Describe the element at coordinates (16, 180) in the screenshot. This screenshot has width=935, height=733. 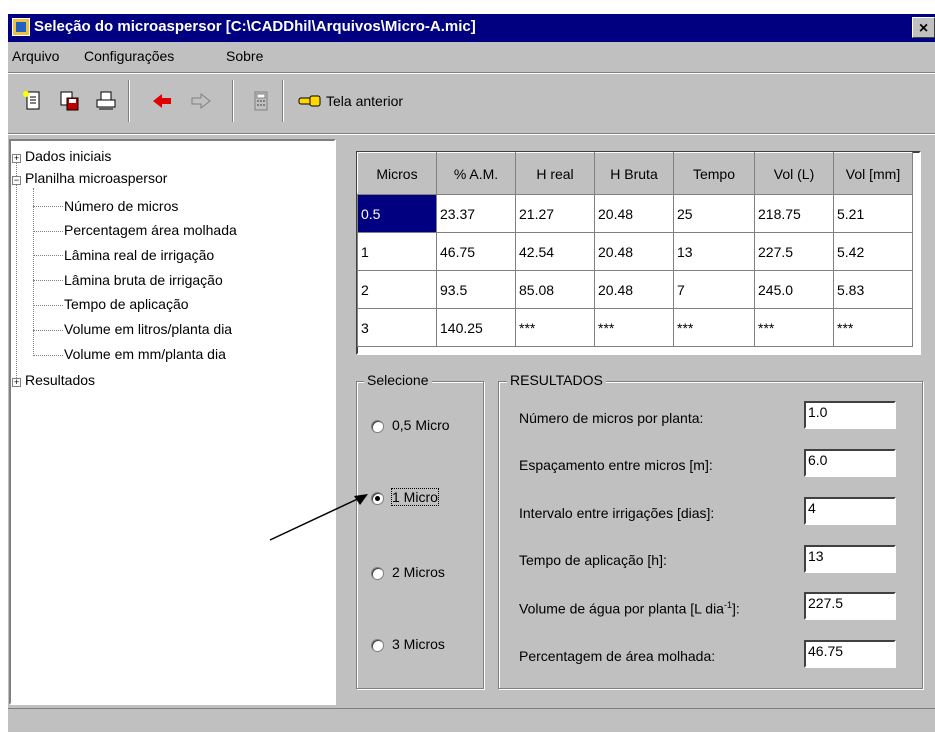
I see `tree-collapse-icon: −` at that location.